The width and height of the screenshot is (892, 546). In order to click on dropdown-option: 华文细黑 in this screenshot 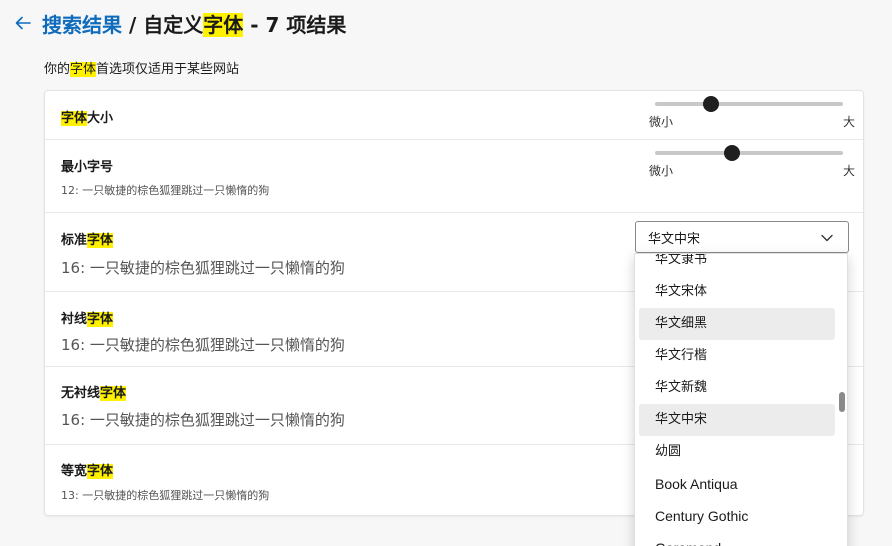, I will do `click(737, 324)`.